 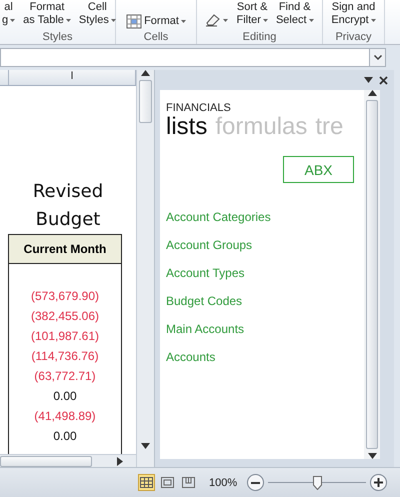 I want to click on list-link: Budget Codes, so click(x=262, y=301).